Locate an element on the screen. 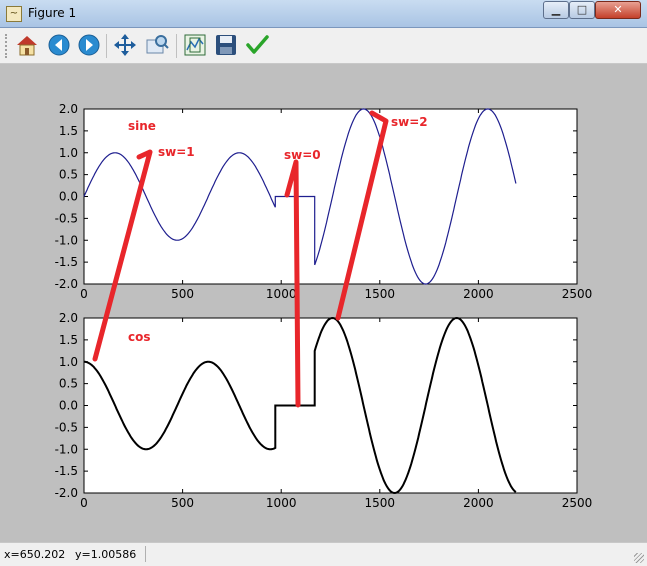 Image resolution: width=647 pixels, height=566 pixels. save-icon is located at coordinates (226, 45).